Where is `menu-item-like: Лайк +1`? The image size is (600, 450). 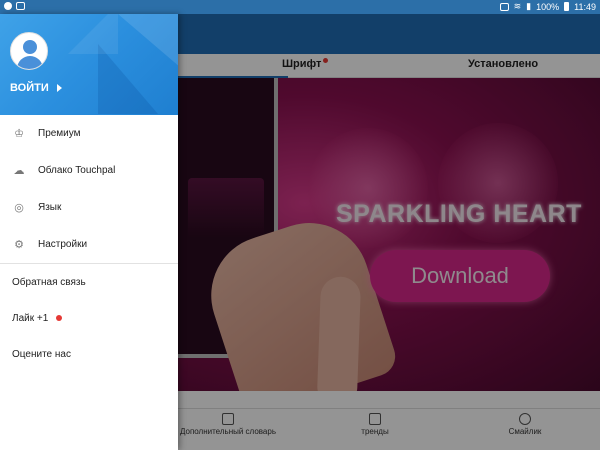
menu-item-like: Лайк +1 is located at coordinates (89, 318).